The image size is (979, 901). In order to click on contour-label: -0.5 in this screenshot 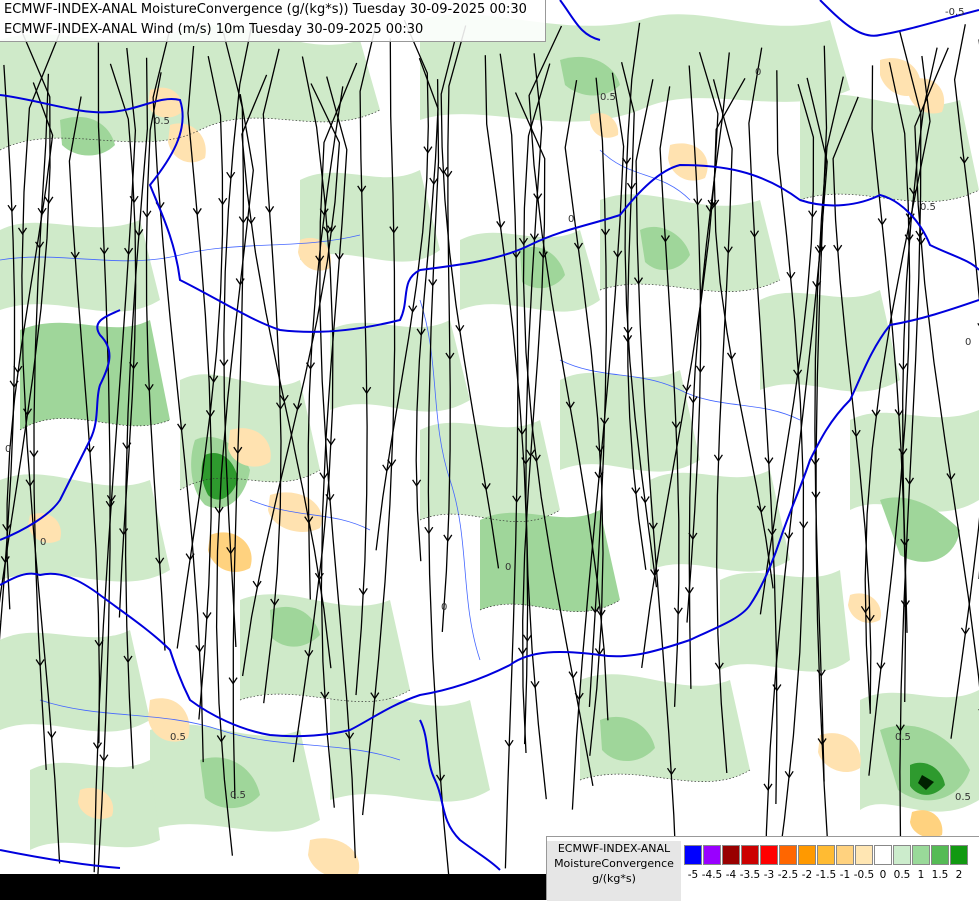, I will do `click(955, 12)`.